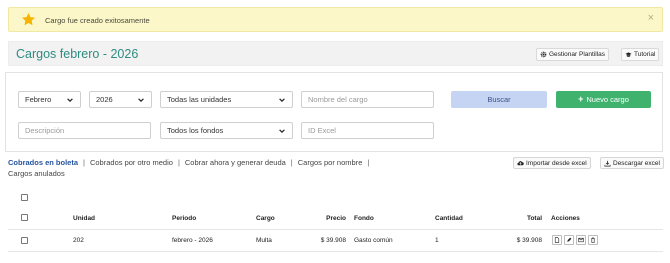  I want to click on row-checkbox, so click(24, 240).